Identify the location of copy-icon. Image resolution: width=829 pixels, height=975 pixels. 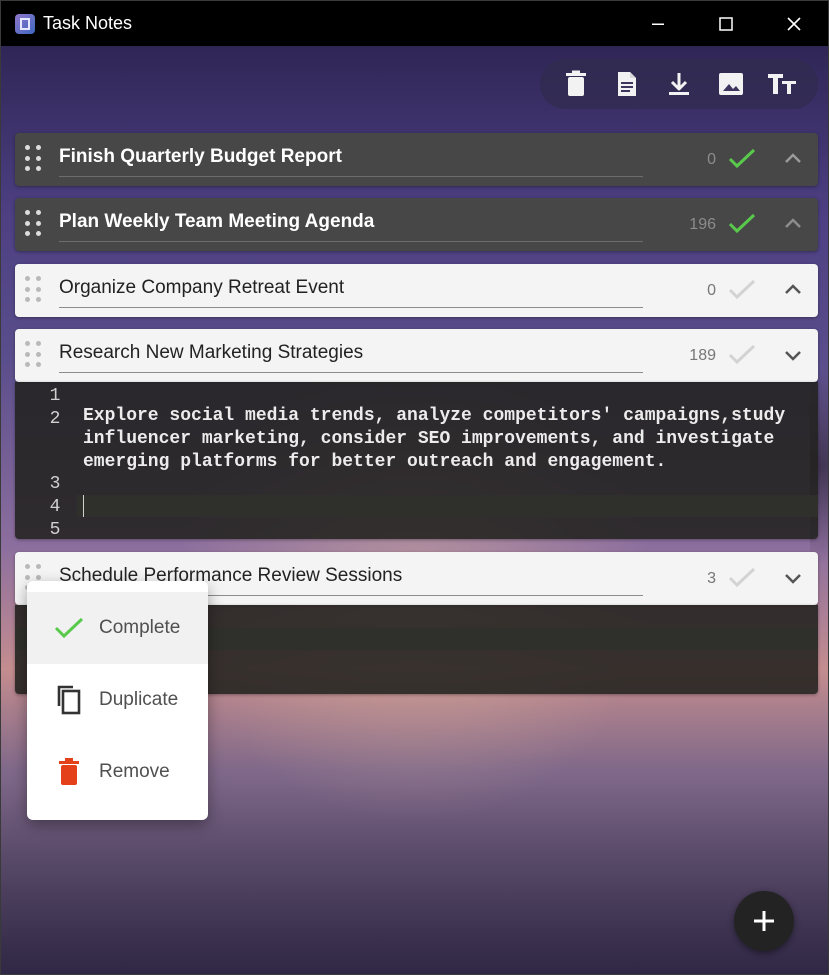
(69, 700).